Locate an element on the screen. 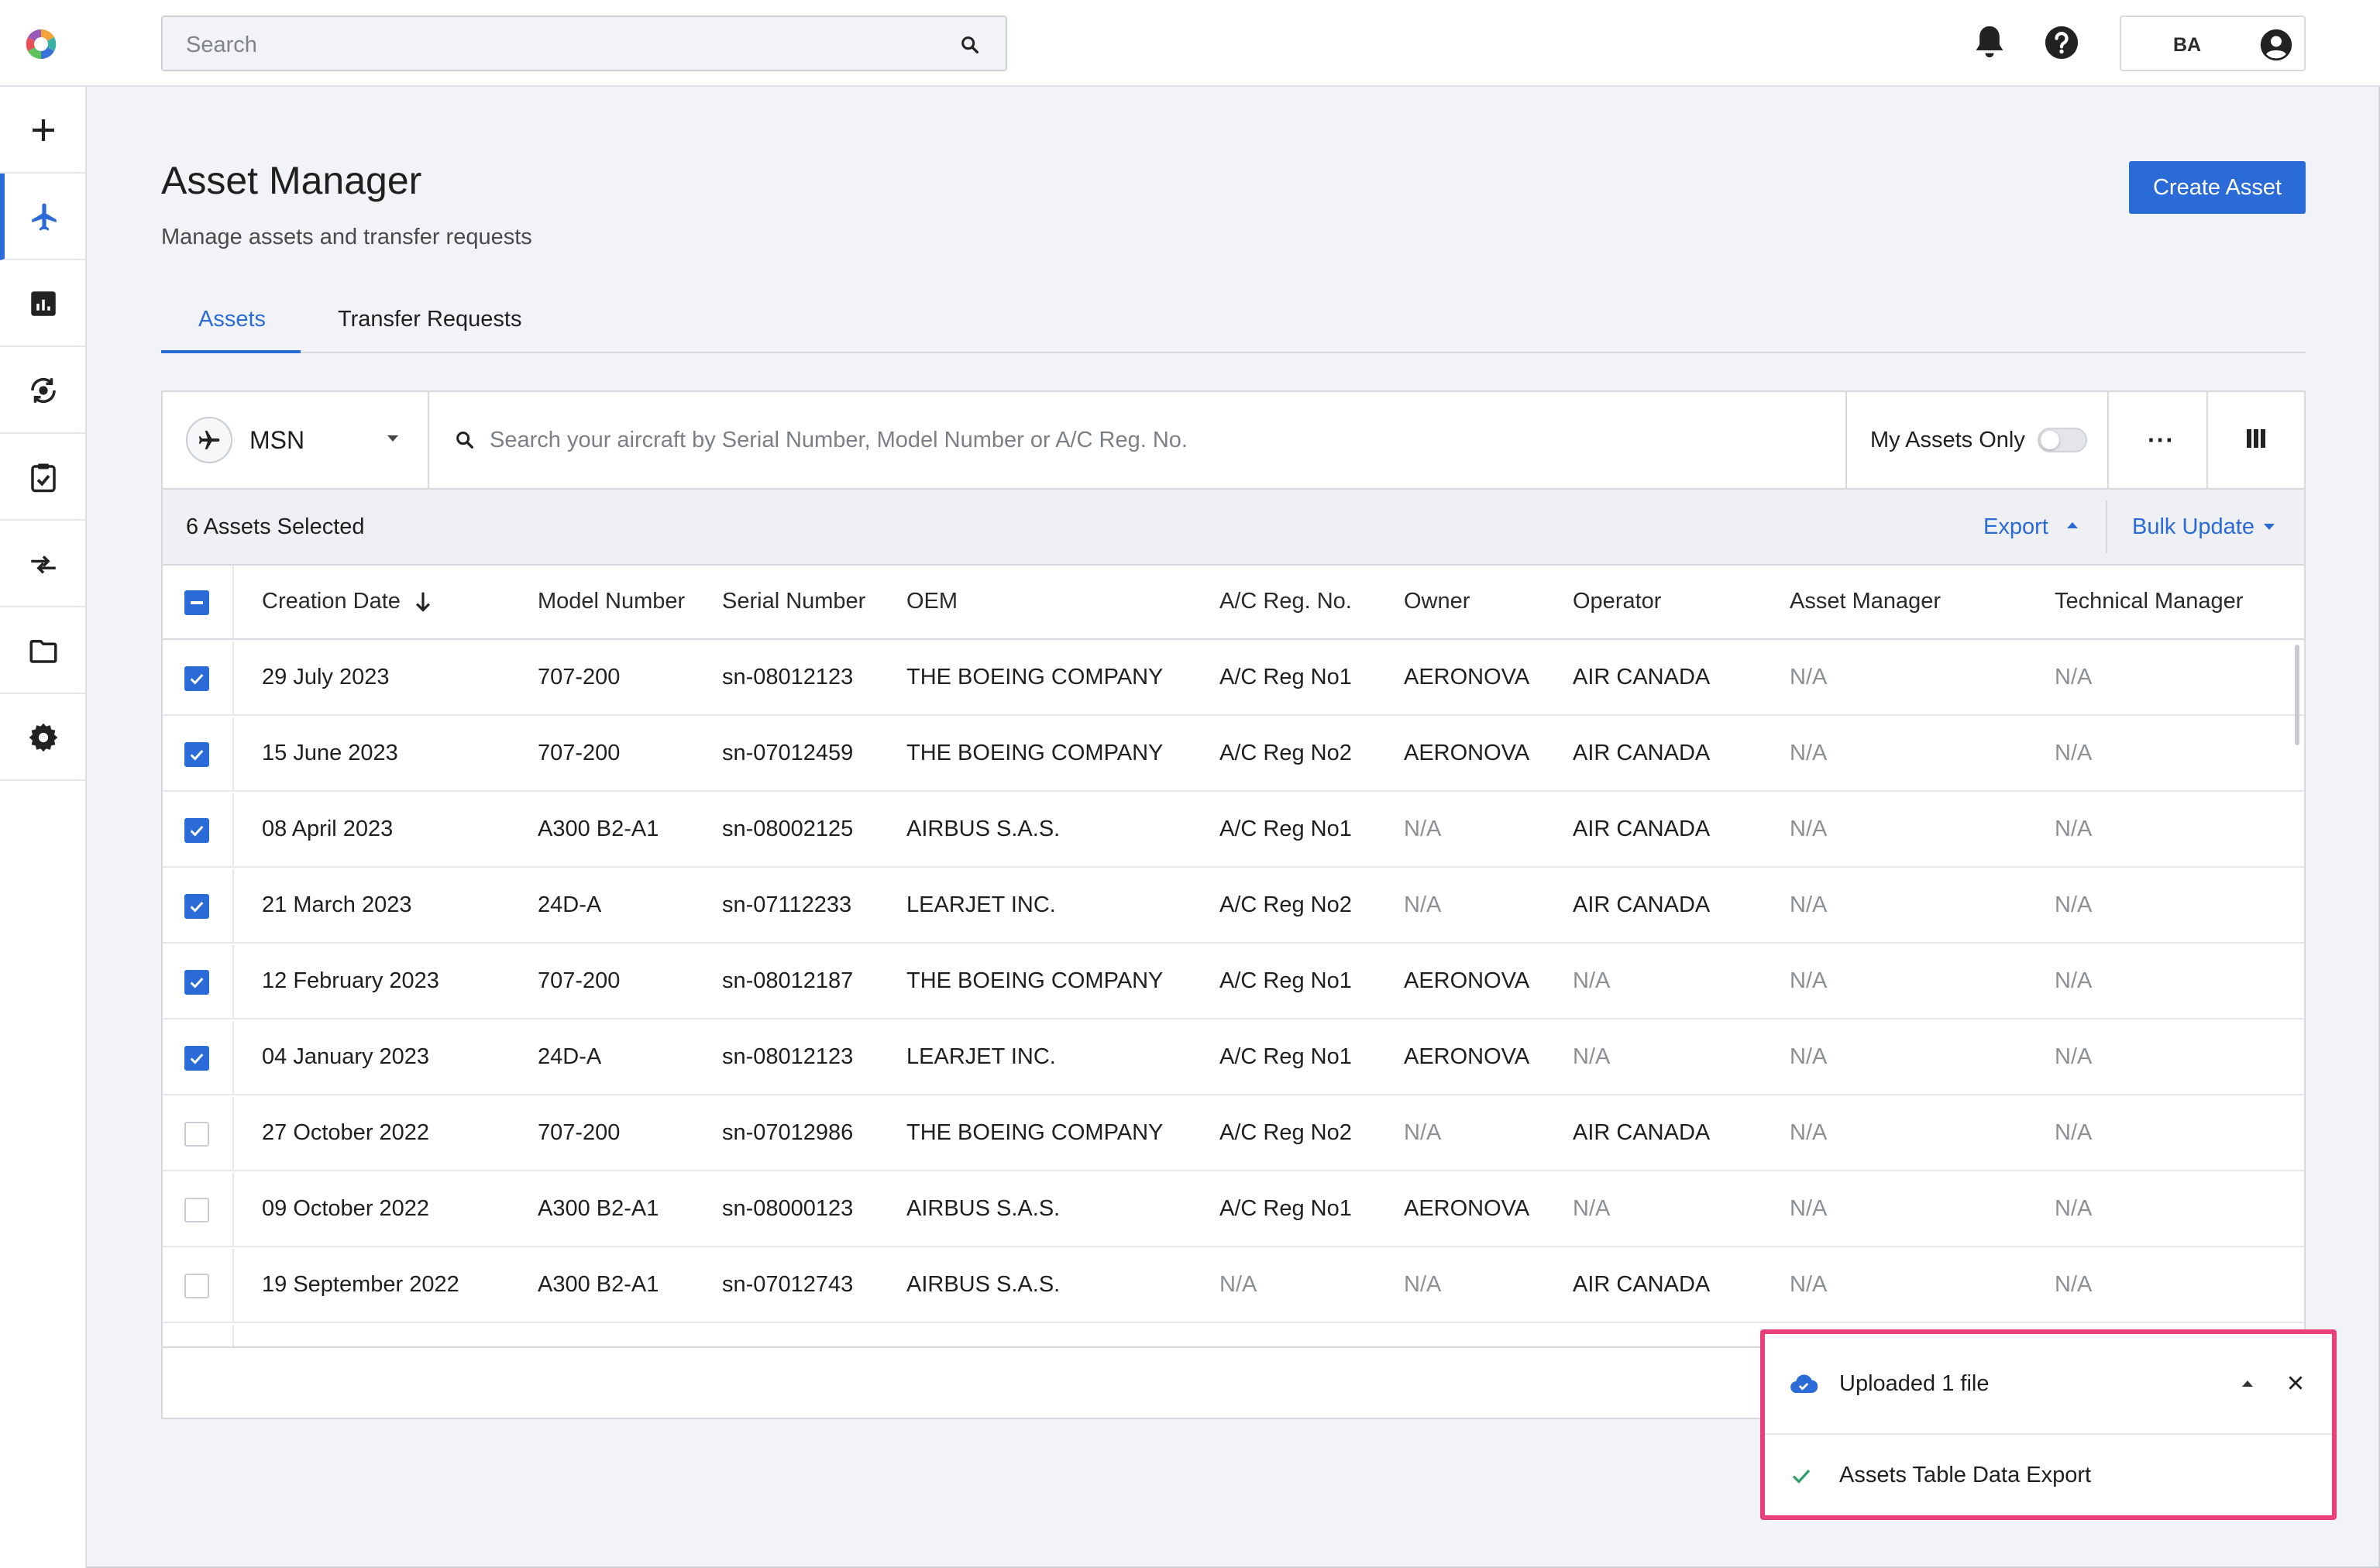 The height and width of the screenshot is (1568, 2380). cell-ac-reg-no: A/C Reg No1 is located at coordinates (1285, 677).